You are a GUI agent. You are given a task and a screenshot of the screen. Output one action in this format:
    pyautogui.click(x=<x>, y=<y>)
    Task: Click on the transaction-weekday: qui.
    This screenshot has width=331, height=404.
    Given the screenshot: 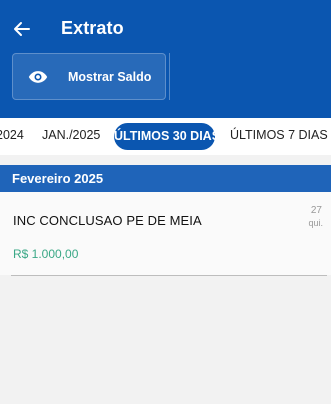 What is the action you would take?
    pyautogui.click(x=315, y=223)
    